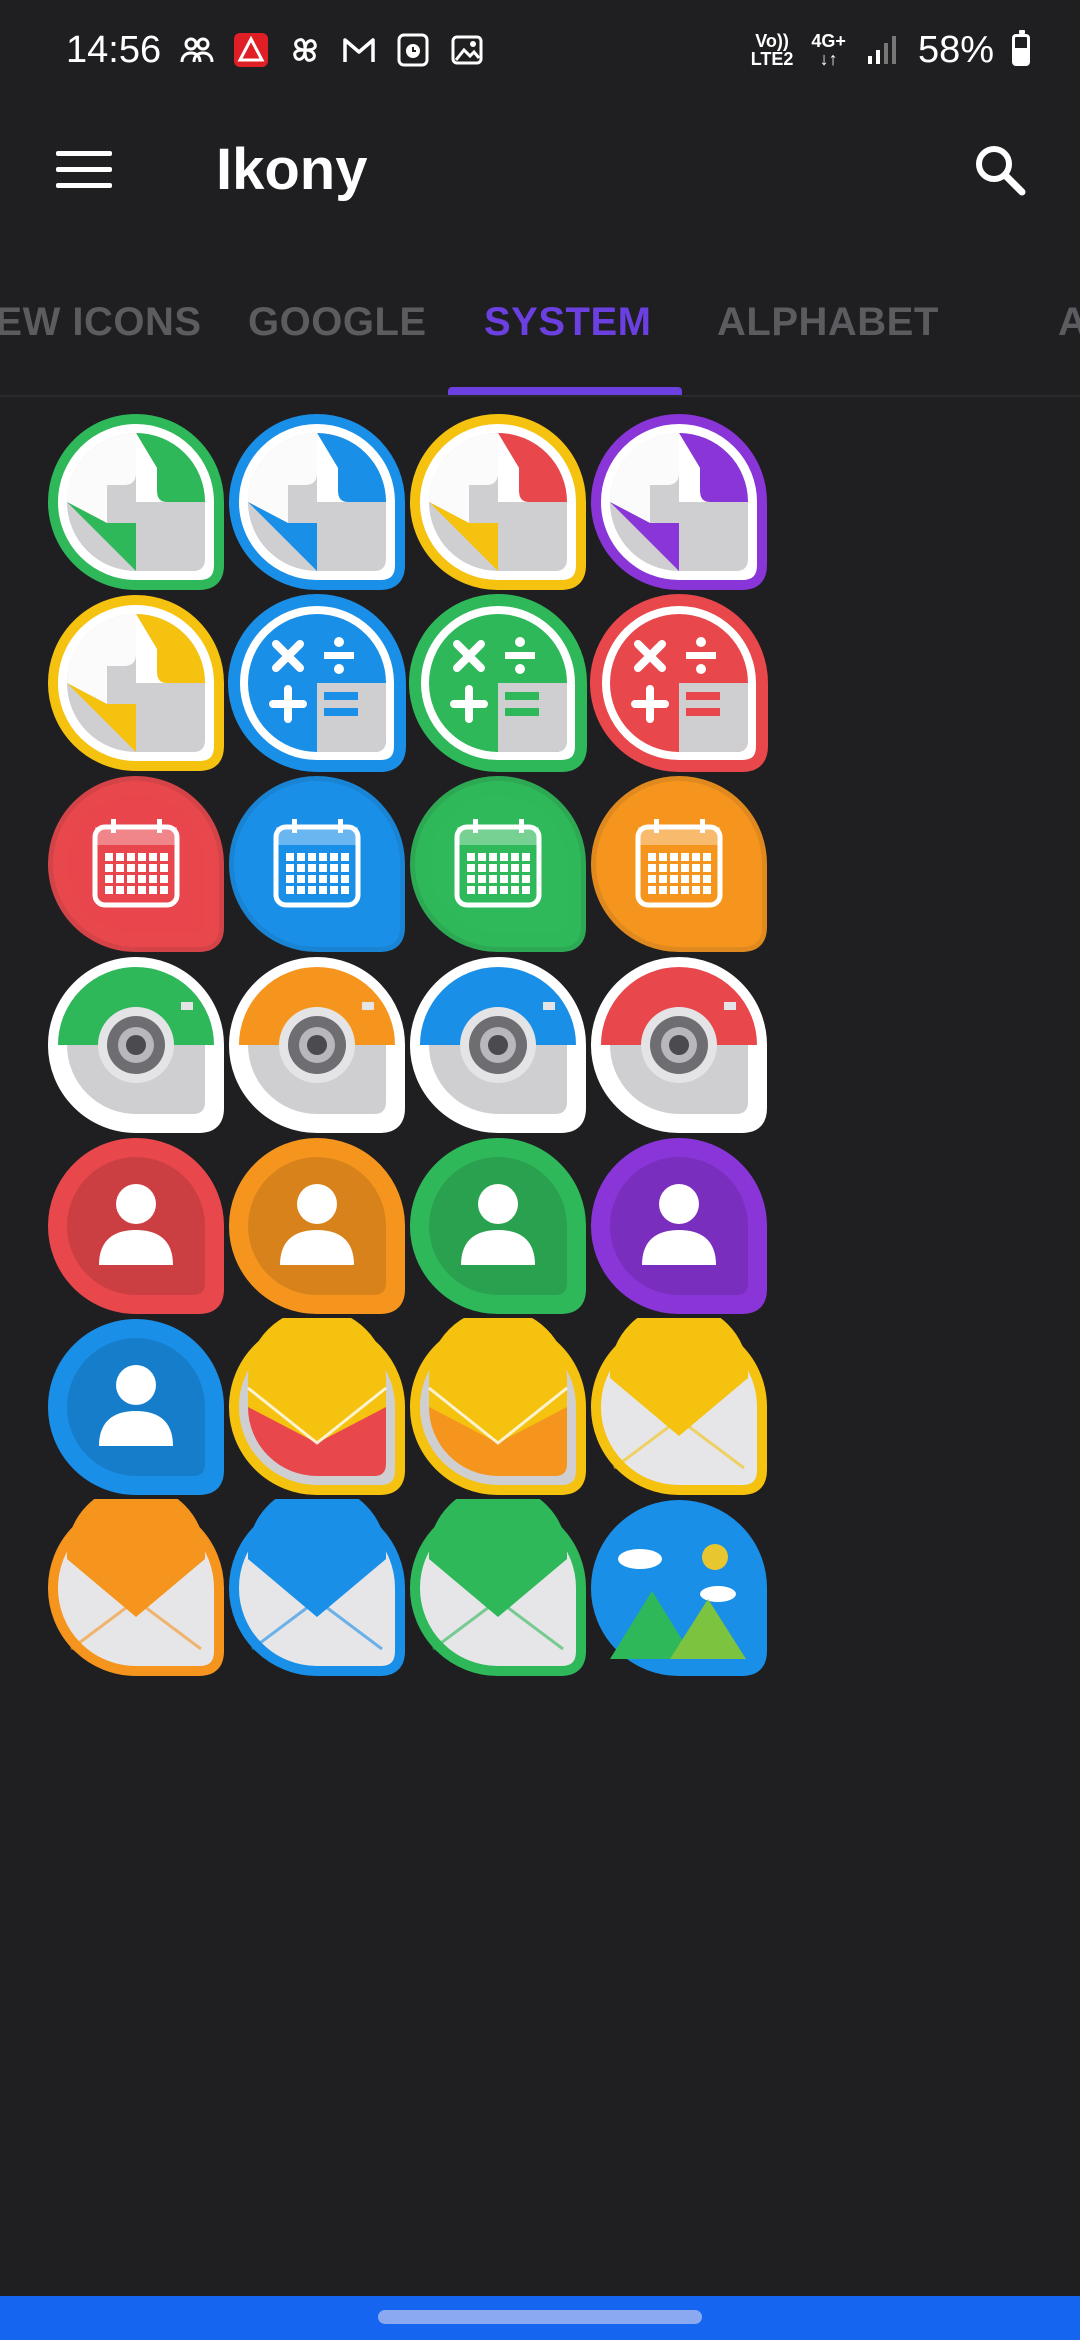 This screenshot has width=1080, height=2340. Describe the element at coordinates (828, 59) in the screenshot. I see `data-arrows-icon: ↓↑` at that location.